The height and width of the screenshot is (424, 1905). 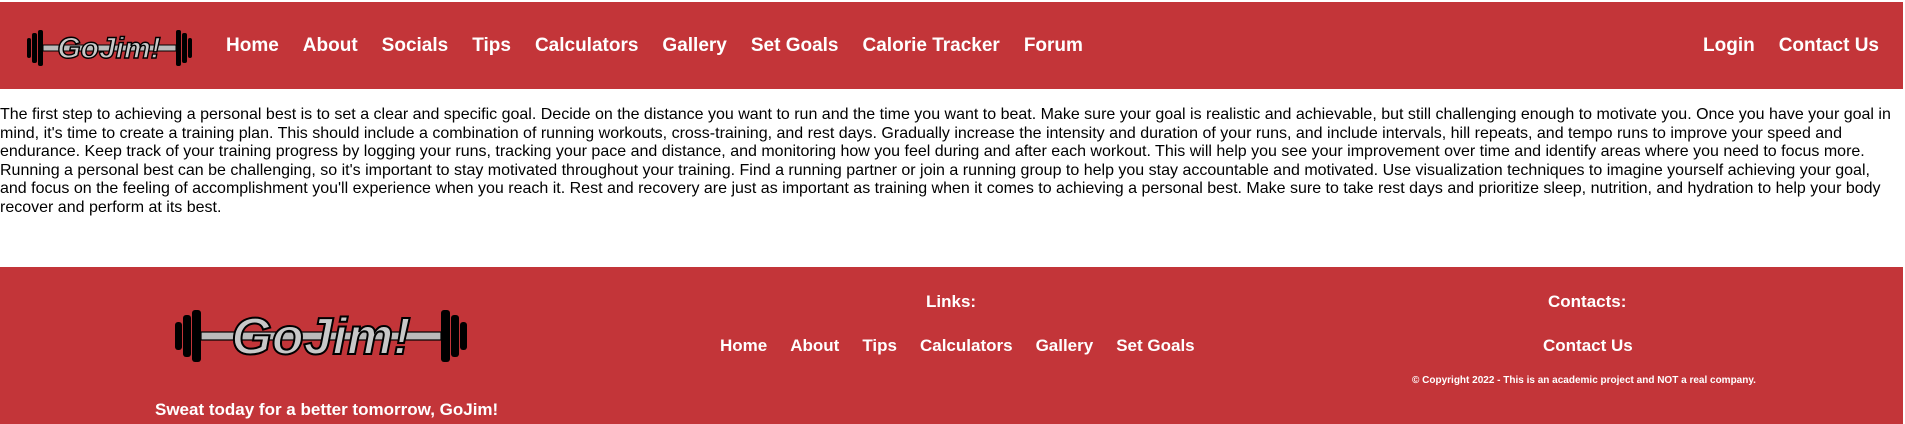 I want to click on footer-logo: GoJim!, so click(x=321, y=336).